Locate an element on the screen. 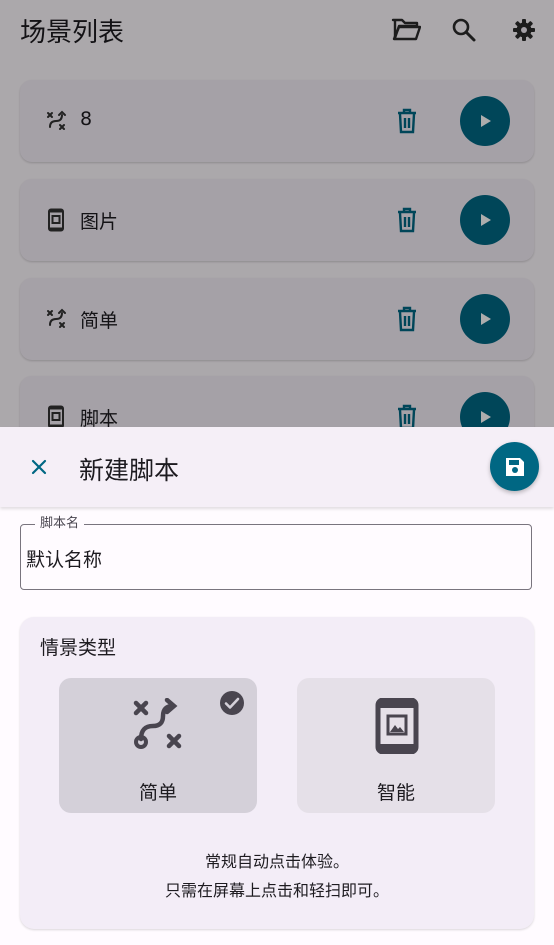 The height and width of the screenshot is (945, 554). close-icon is located at coordinates (39, 467).